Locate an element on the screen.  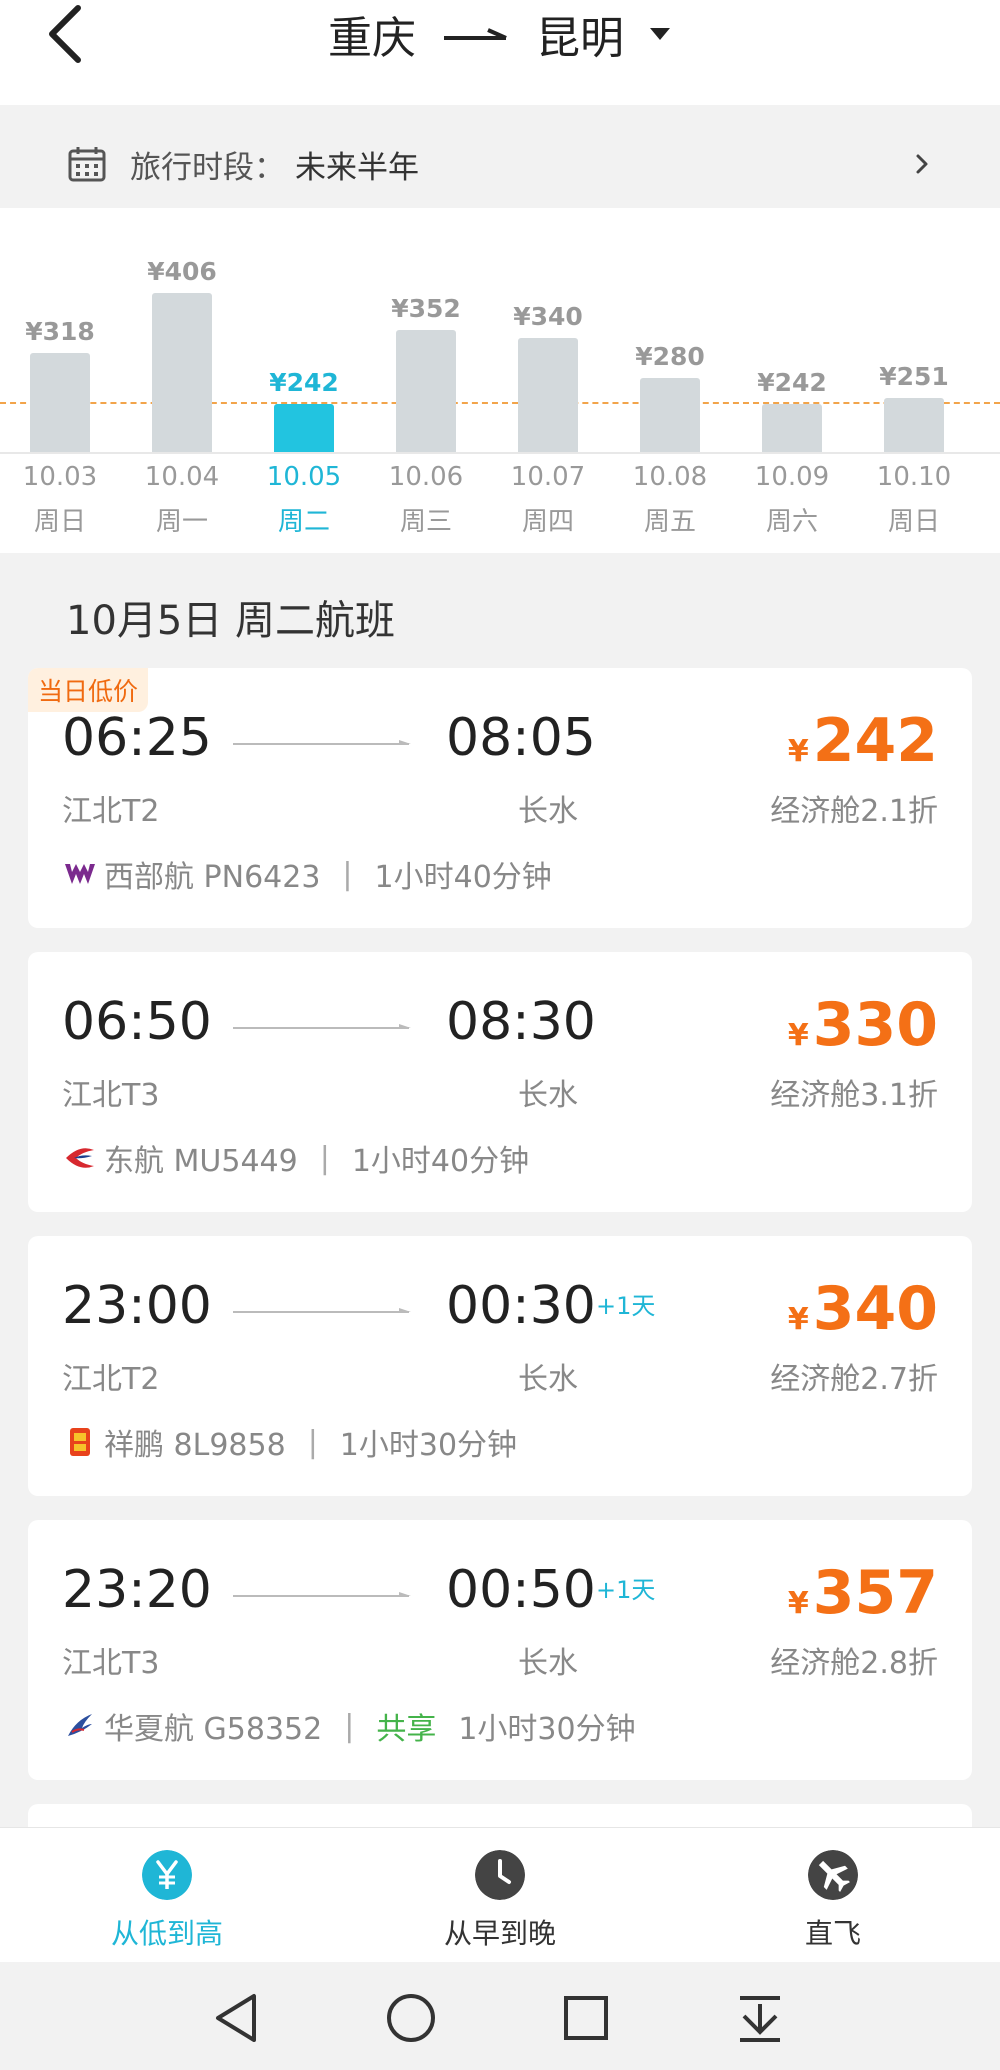
bar-price-label: ¥340 is located at coordinates (548, 316).